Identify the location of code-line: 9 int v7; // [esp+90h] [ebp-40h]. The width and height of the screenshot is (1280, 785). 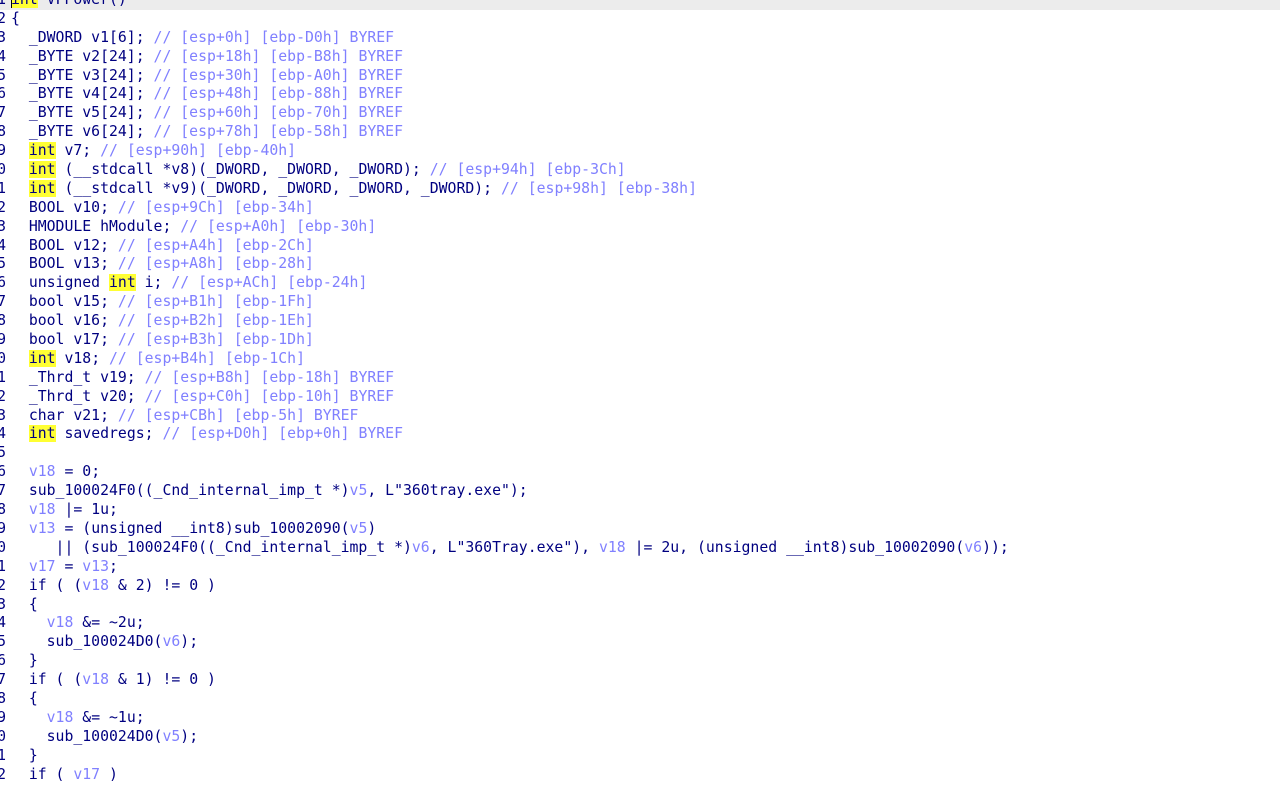
(640, 151).